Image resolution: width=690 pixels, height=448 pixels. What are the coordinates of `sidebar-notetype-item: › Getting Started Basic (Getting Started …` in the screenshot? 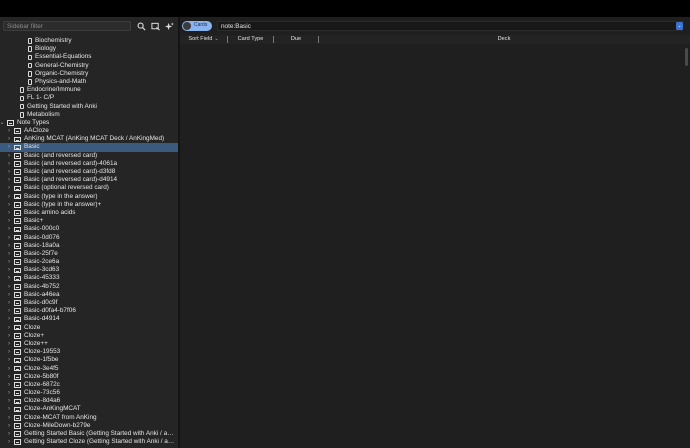 It's located at (89, 434).